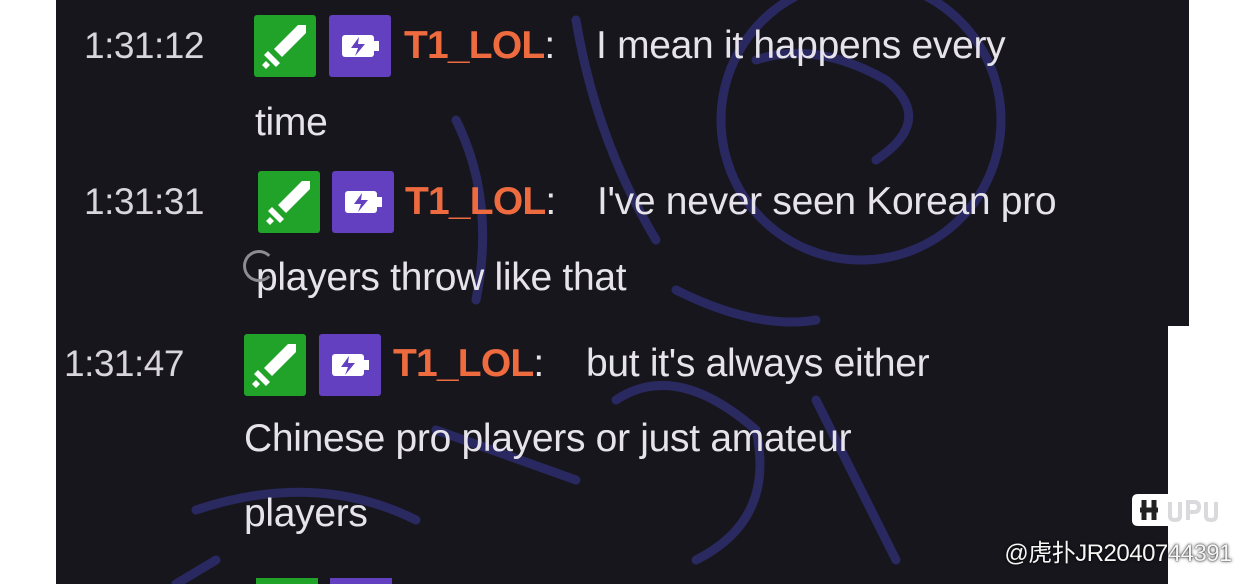 This screenshot has height=584, width=1242. Describe the element at coordinates (124, 363) in the screenshot. I see `message-timestamp: 1:31:47` at that location.